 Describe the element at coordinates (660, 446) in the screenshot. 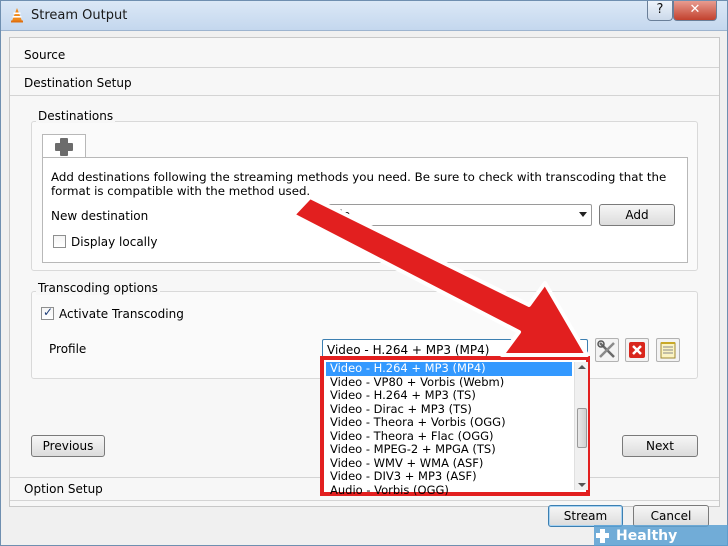

I see `next-button: Next` at that location.